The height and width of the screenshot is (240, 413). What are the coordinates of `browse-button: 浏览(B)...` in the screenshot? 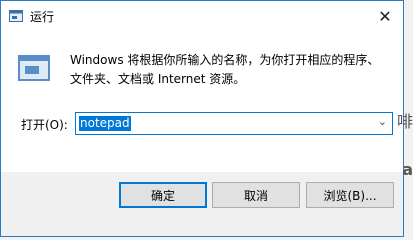 It's located at (350, 195).